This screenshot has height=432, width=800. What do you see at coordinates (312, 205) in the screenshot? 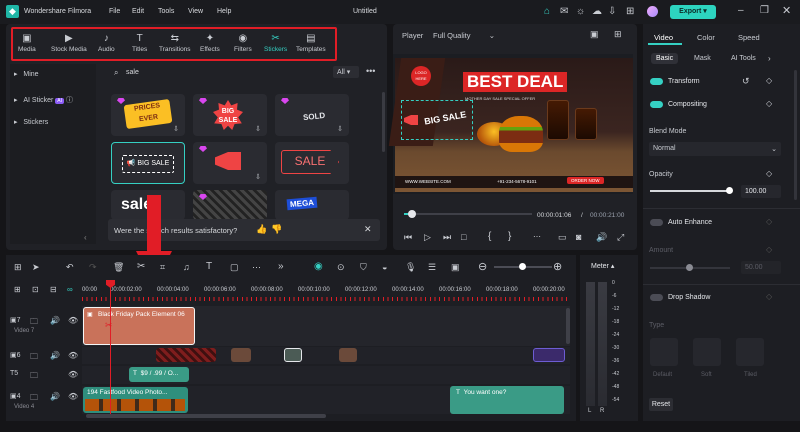
I see `sticker-mega-savings: MEGA` at bounding box center [312, 205].